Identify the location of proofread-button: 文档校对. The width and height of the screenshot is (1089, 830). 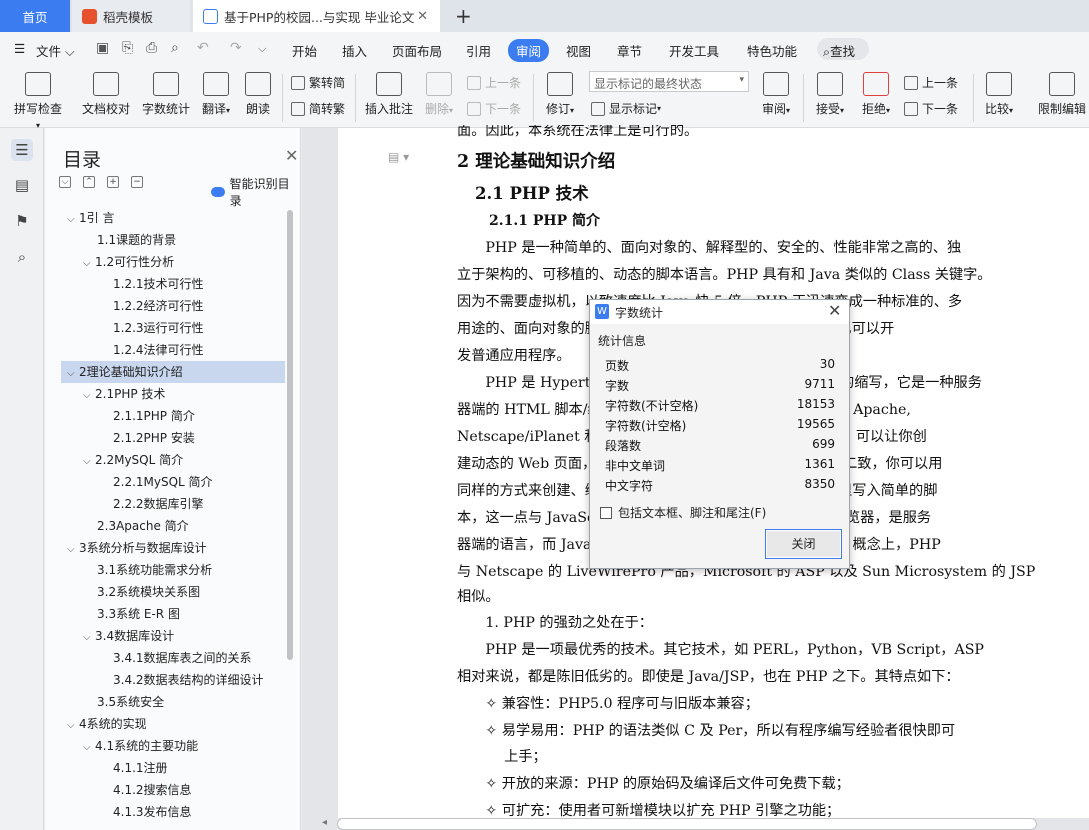
(106, 94).